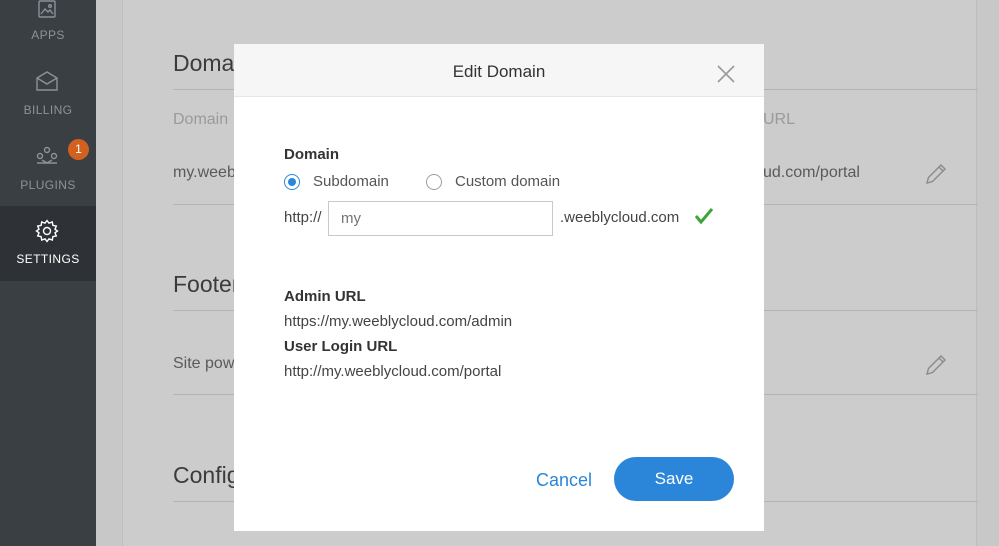  I want to click on user-login-url-value: http://my.weeblycloud.com/portal, so click(393, 371).